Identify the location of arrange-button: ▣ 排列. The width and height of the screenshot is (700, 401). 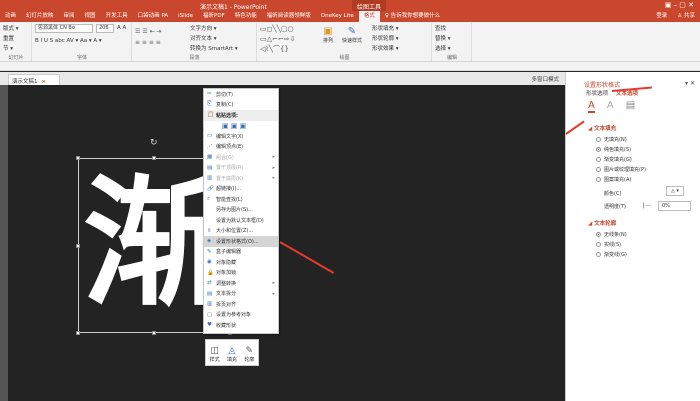
(328, 35).